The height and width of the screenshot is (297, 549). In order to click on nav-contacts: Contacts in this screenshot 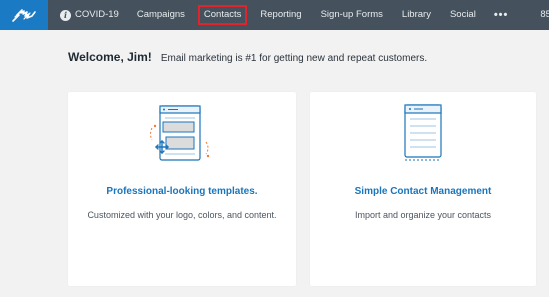, I will do `click(222, 15)`.